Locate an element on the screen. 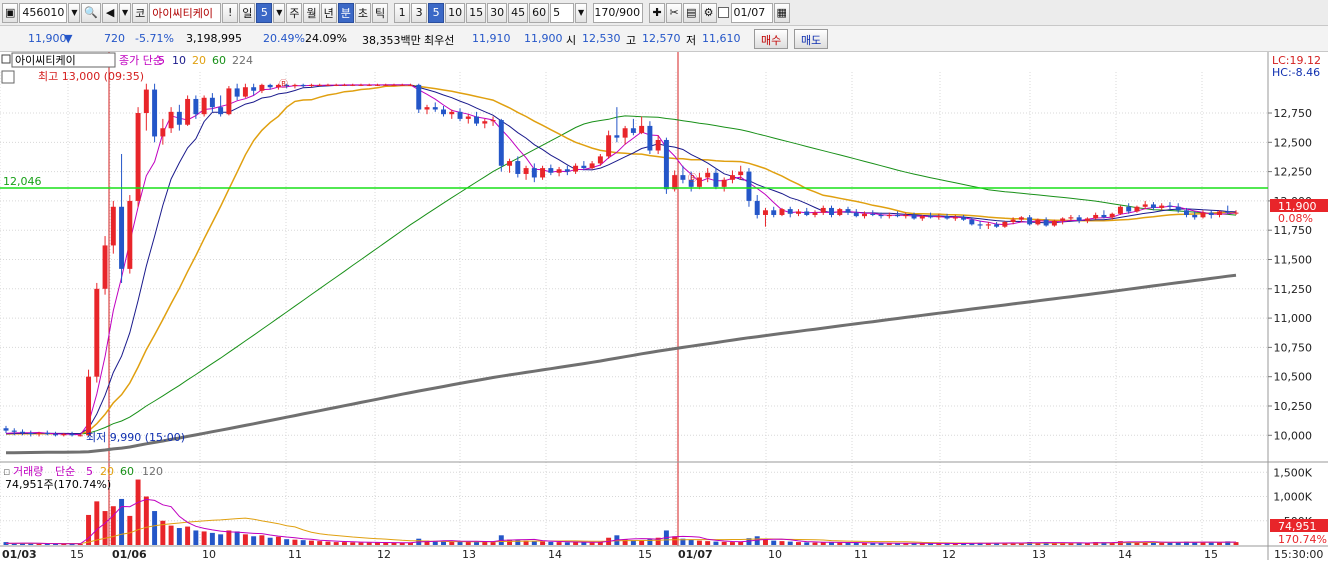 The width and height of the screenshot is (1328, 566). buy-button: 매수 is located at coordinates (771, 39).